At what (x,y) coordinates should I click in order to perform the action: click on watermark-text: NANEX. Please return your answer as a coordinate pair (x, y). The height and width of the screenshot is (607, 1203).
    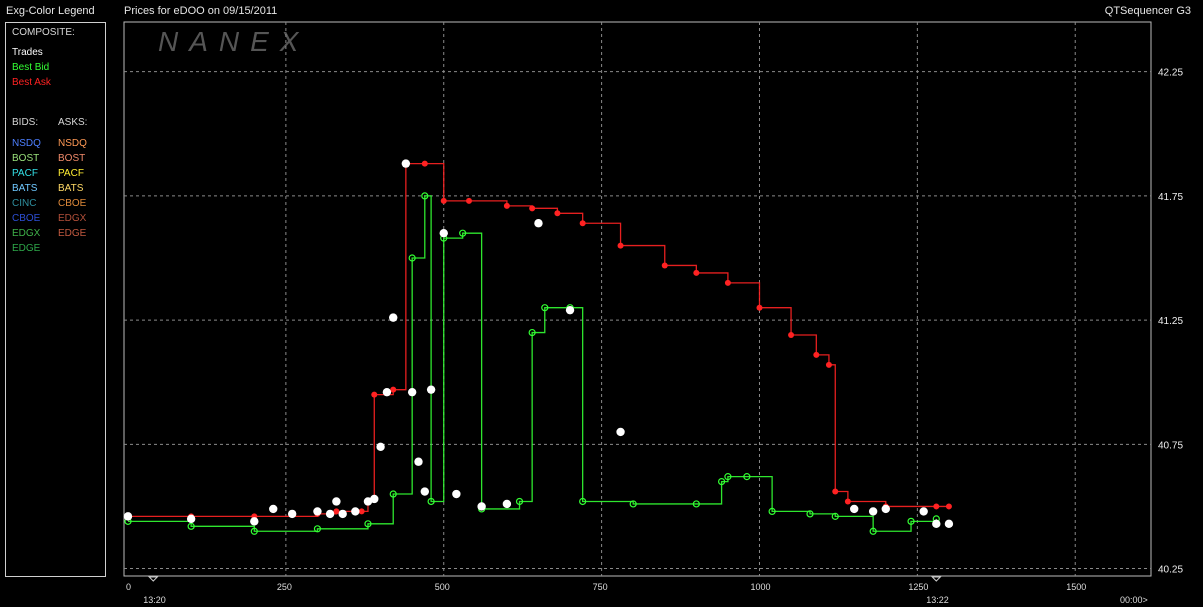
    Looking at the image, I should click on (233, 41).